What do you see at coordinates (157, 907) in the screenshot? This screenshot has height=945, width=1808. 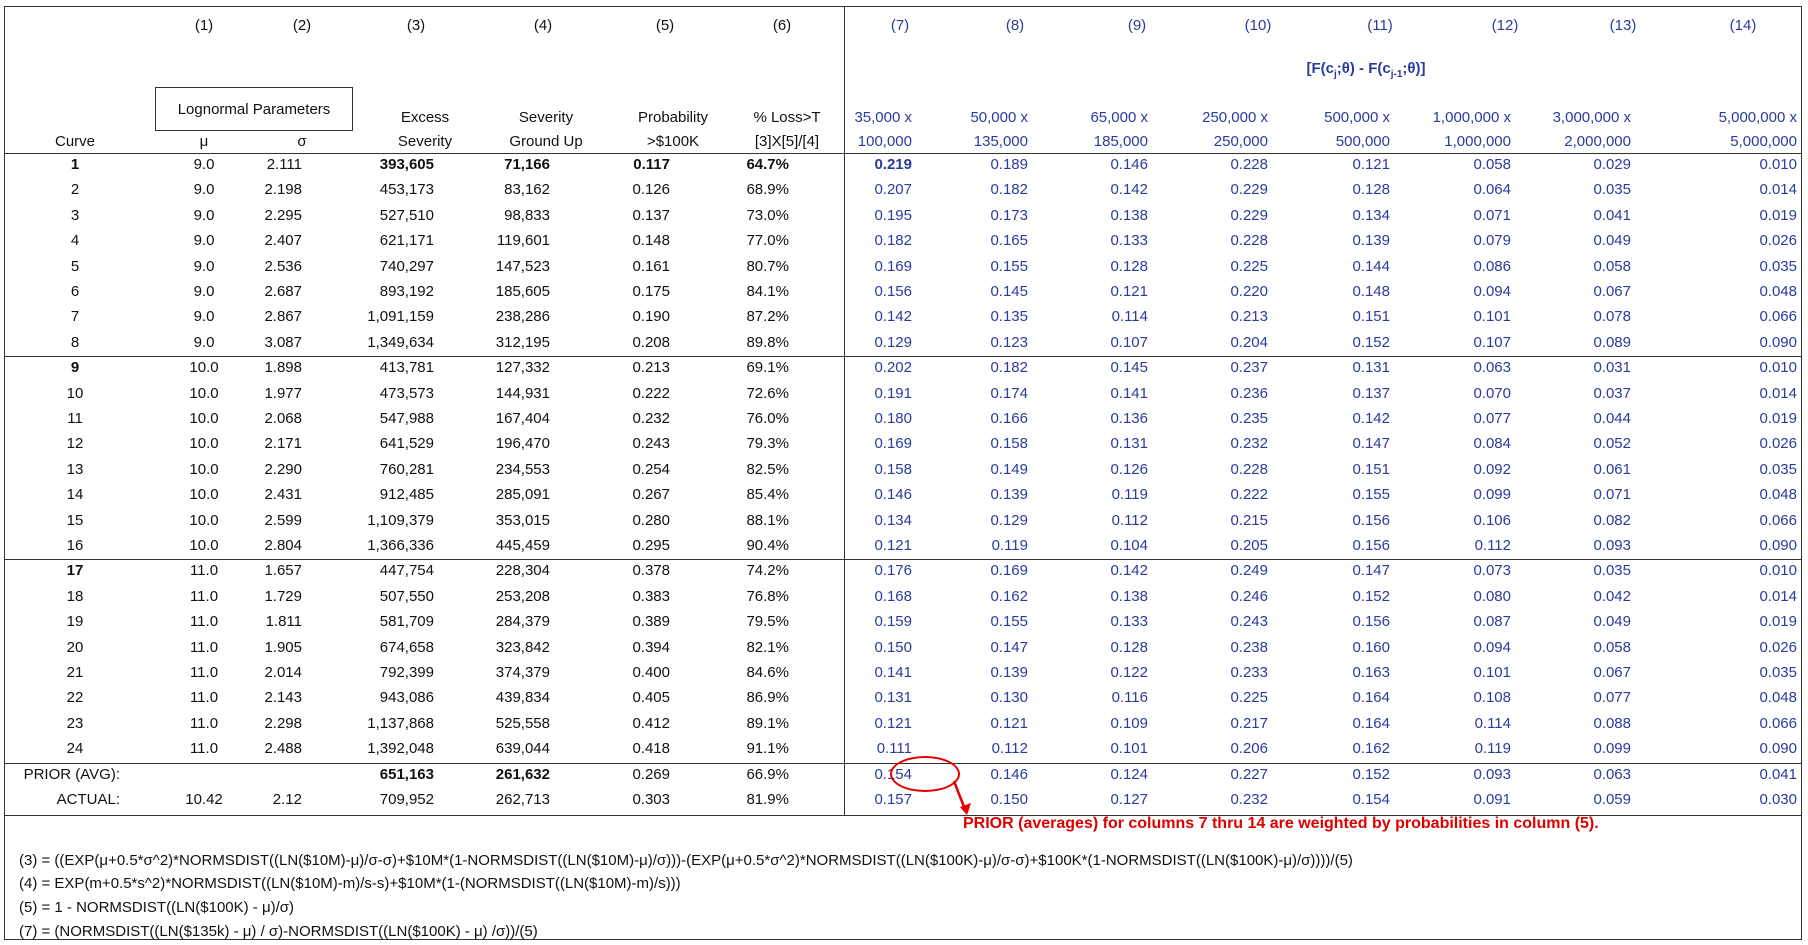 I see `formula-5: (5) = 1 - NORMSDIST((LN($100K) - μ)/σ)` at bounding box center [157, 907].